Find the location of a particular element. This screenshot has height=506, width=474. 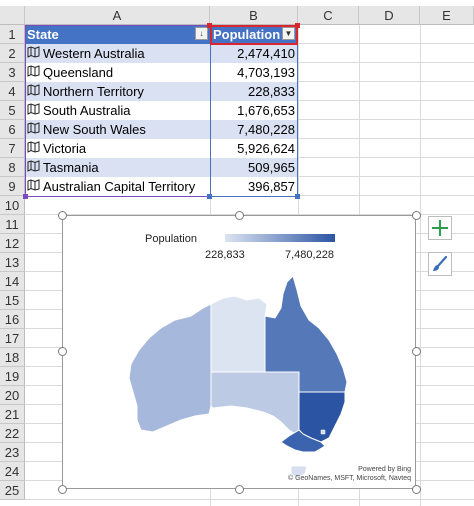

row-header-12: 12 is located at coordinates (12, 243).